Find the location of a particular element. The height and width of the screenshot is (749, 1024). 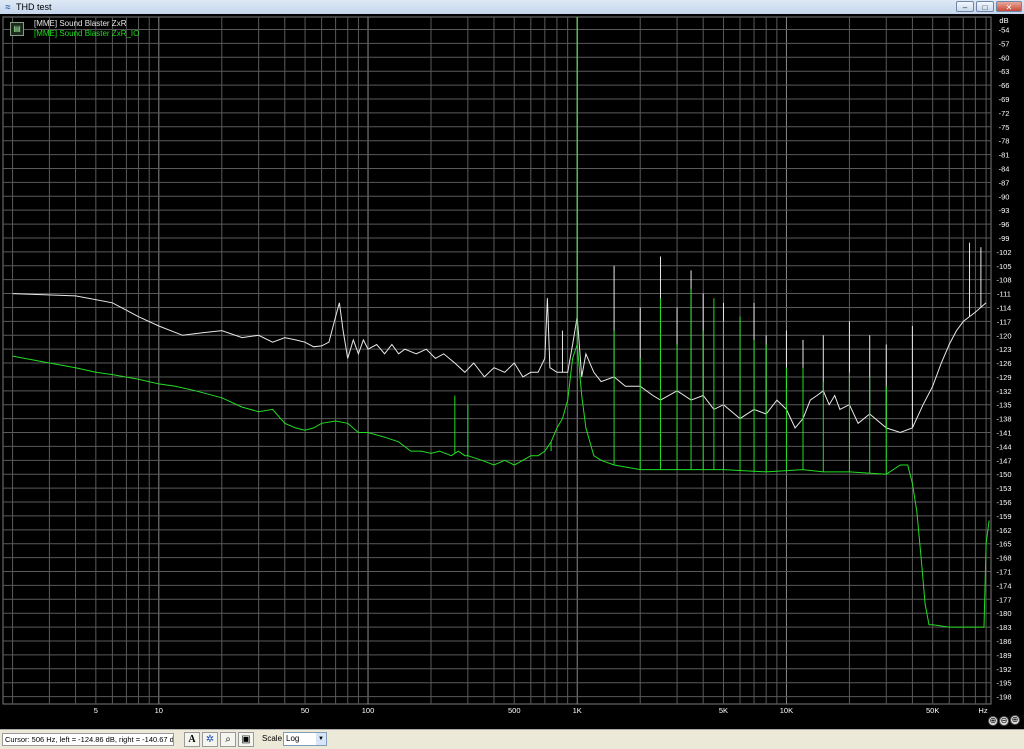

y-tick-label: -156 is located at coordinates (1003, 502).